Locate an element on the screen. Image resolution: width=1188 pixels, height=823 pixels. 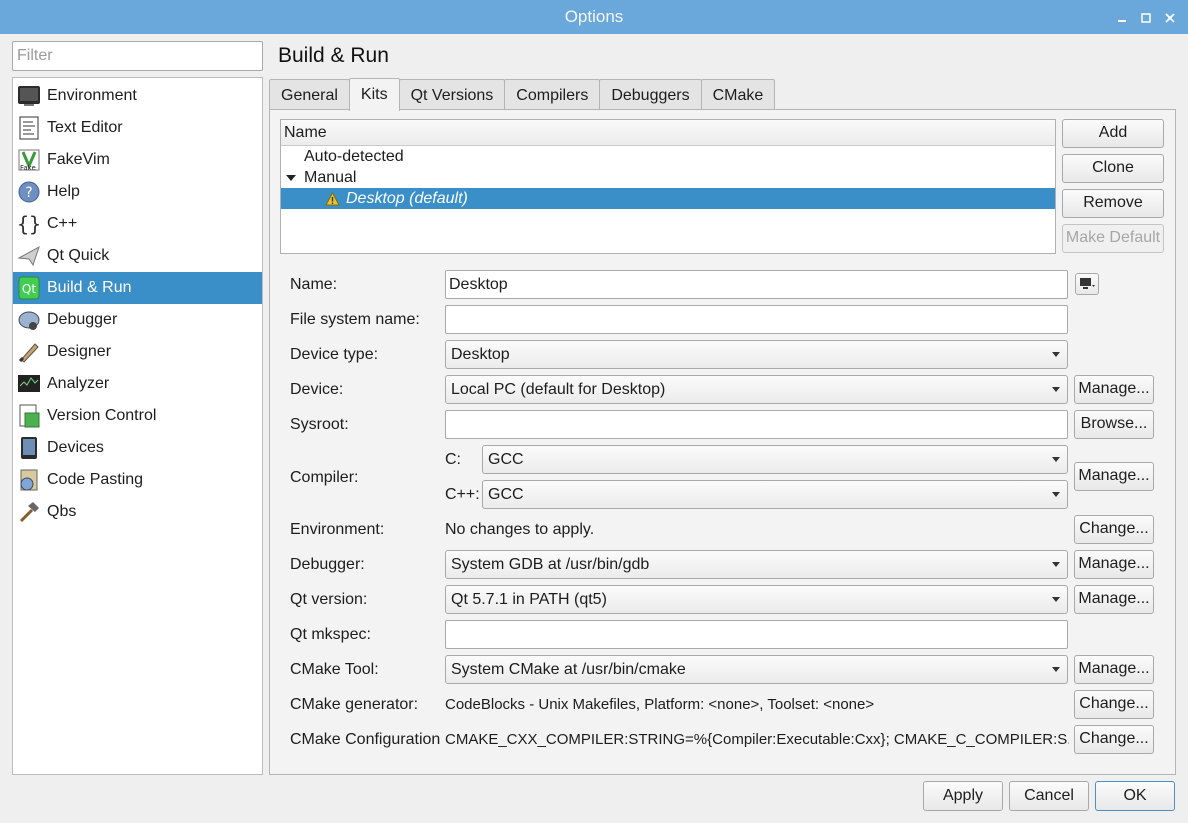
clone-kit-button: Clone is located at coordinates (1113, 168).